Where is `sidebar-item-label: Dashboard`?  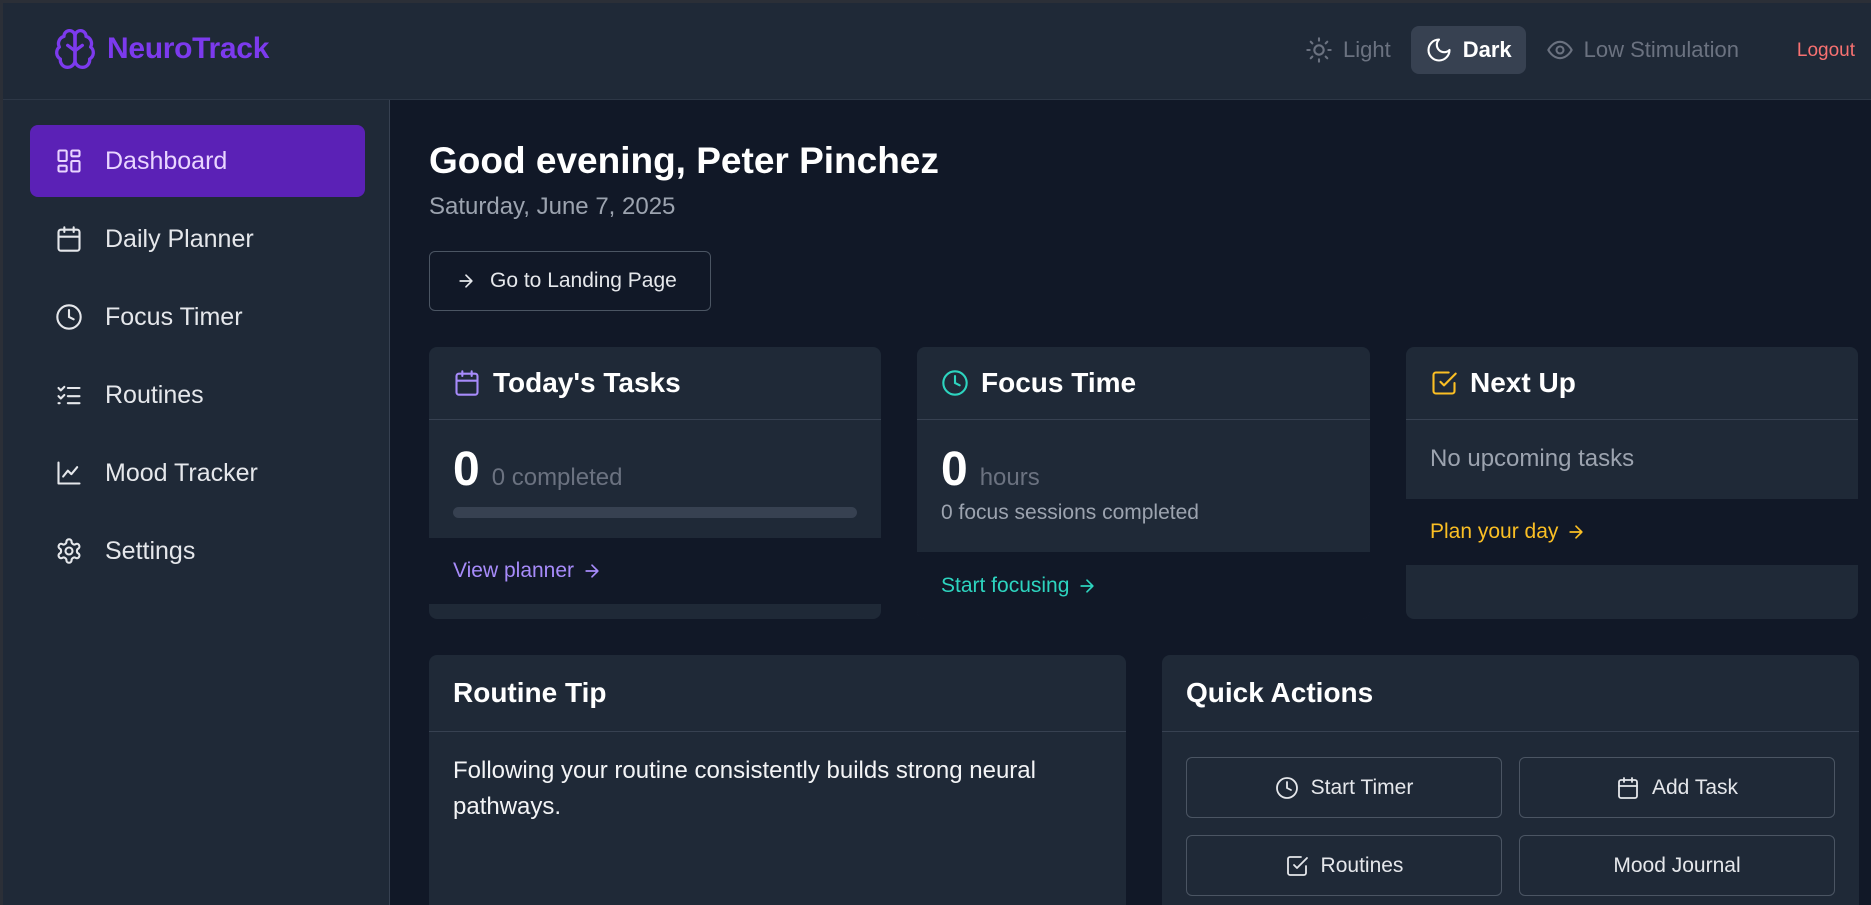 sidebar-item-label: Dashboard is located at coordinates (166, 160).